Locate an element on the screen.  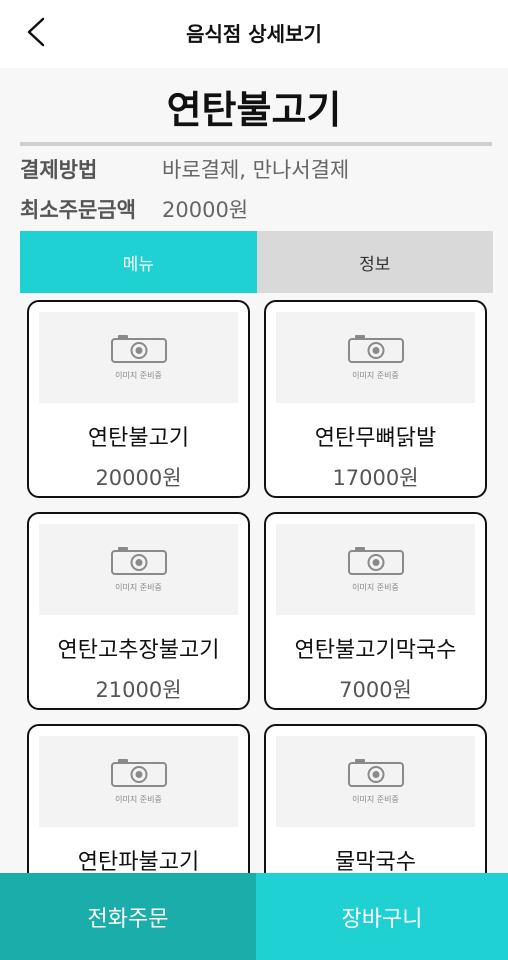
menu-item-name: 연탄불고기막국수 is located at coordinates (375, 650).